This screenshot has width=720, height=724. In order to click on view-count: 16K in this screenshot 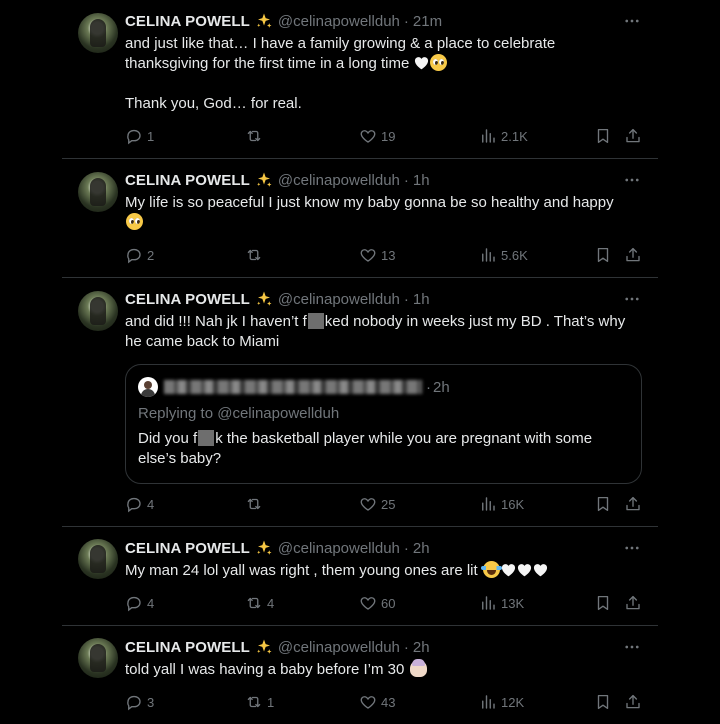, I will do `click(513, 504)`.